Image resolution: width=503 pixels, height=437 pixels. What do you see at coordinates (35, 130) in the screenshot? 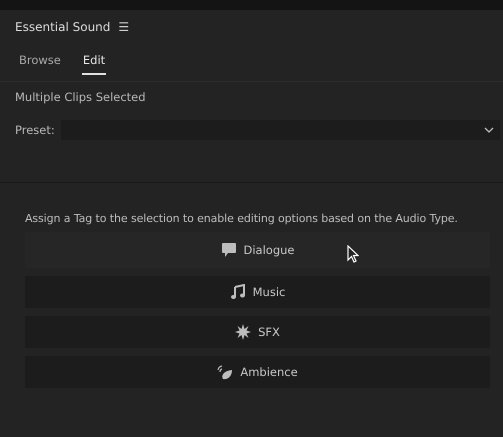
I see `preset-label: Preset:` at bounding box center [35, 130].